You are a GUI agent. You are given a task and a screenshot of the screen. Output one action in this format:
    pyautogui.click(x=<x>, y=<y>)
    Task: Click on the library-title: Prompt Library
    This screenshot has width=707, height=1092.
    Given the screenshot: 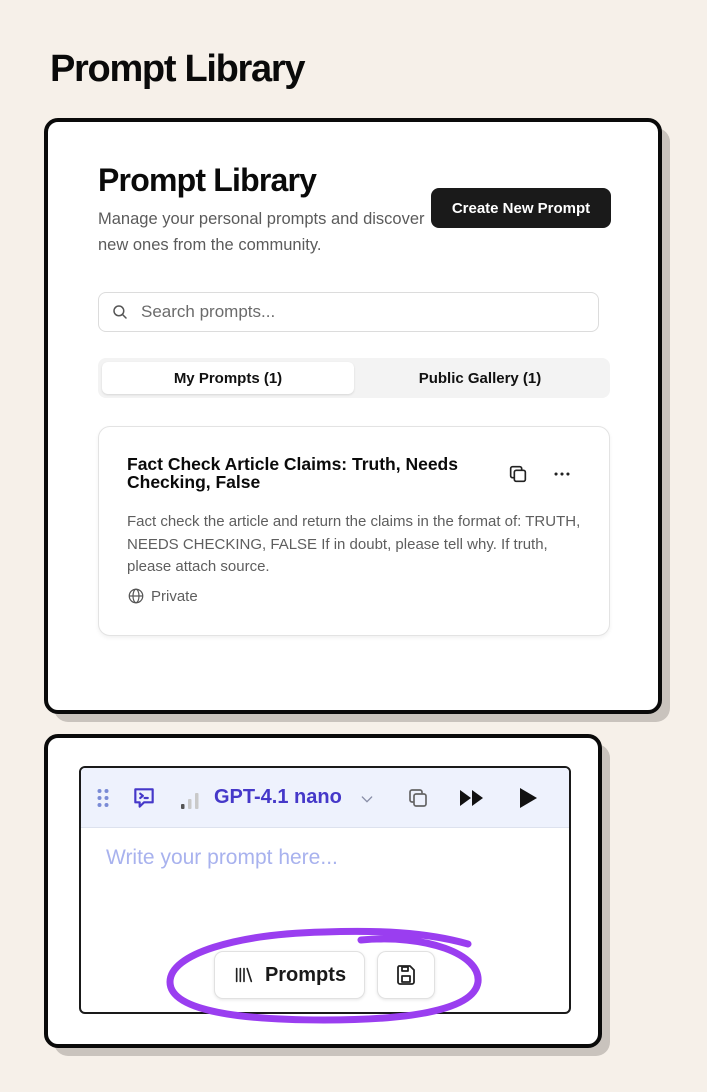 What is the action you would take?
    pyautogui.click(x=207, y=180)
    